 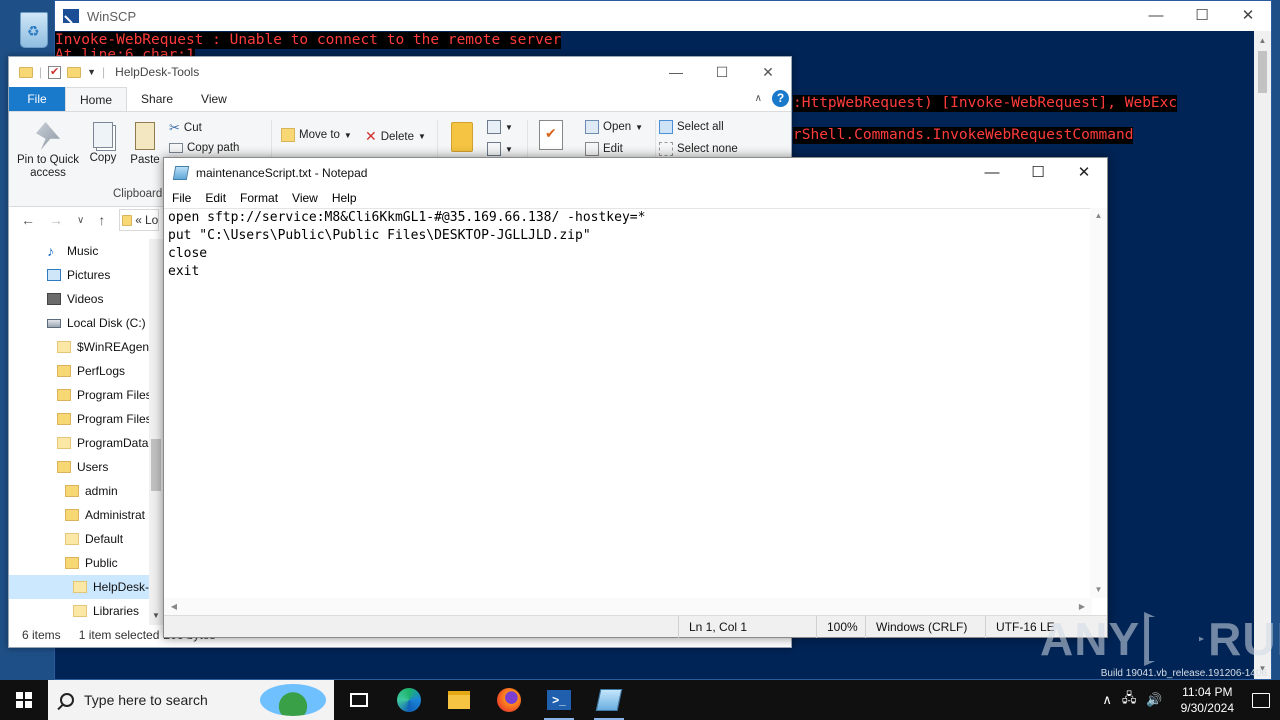 What do you see at coordinates (85, 443) in the screenshot?
I see `tree-item: ProgramData` at bounding box center [85, 443].